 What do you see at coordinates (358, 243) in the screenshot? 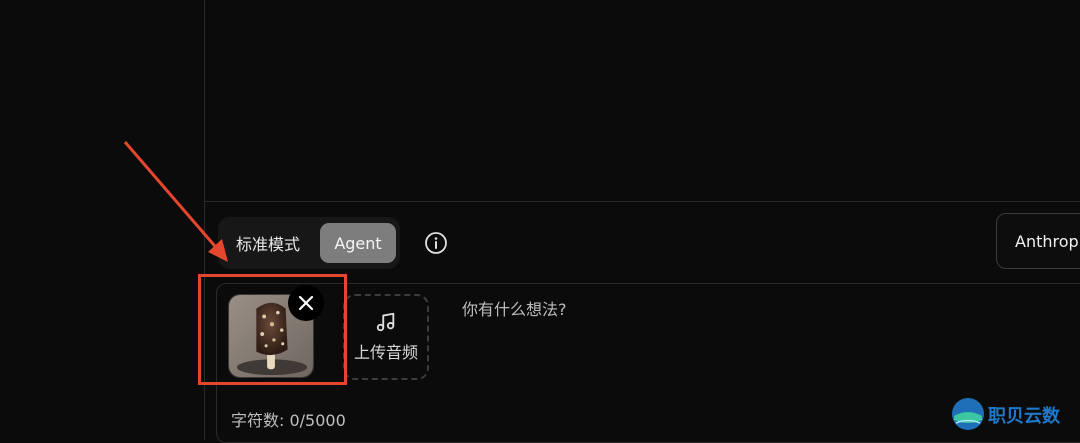
I see `agent-mode-button: Agent` at bounding box center [358, 243].